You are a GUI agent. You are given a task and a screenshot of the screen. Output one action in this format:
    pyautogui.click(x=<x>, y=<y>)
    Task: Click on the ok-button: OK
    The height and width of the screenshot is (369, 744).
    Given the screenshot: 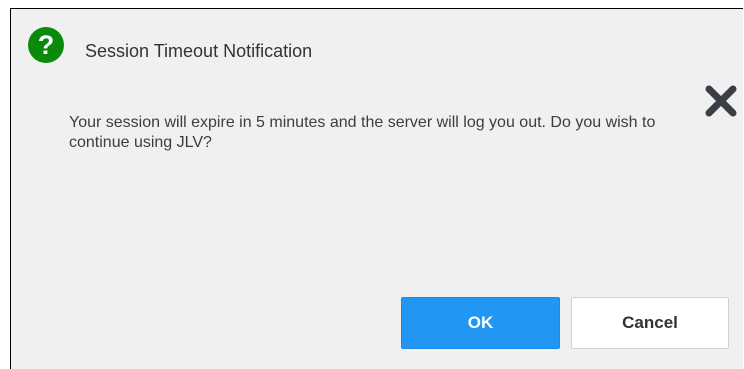 What is the action you would take?
    pyautogui.click(x=480, y=323)
    